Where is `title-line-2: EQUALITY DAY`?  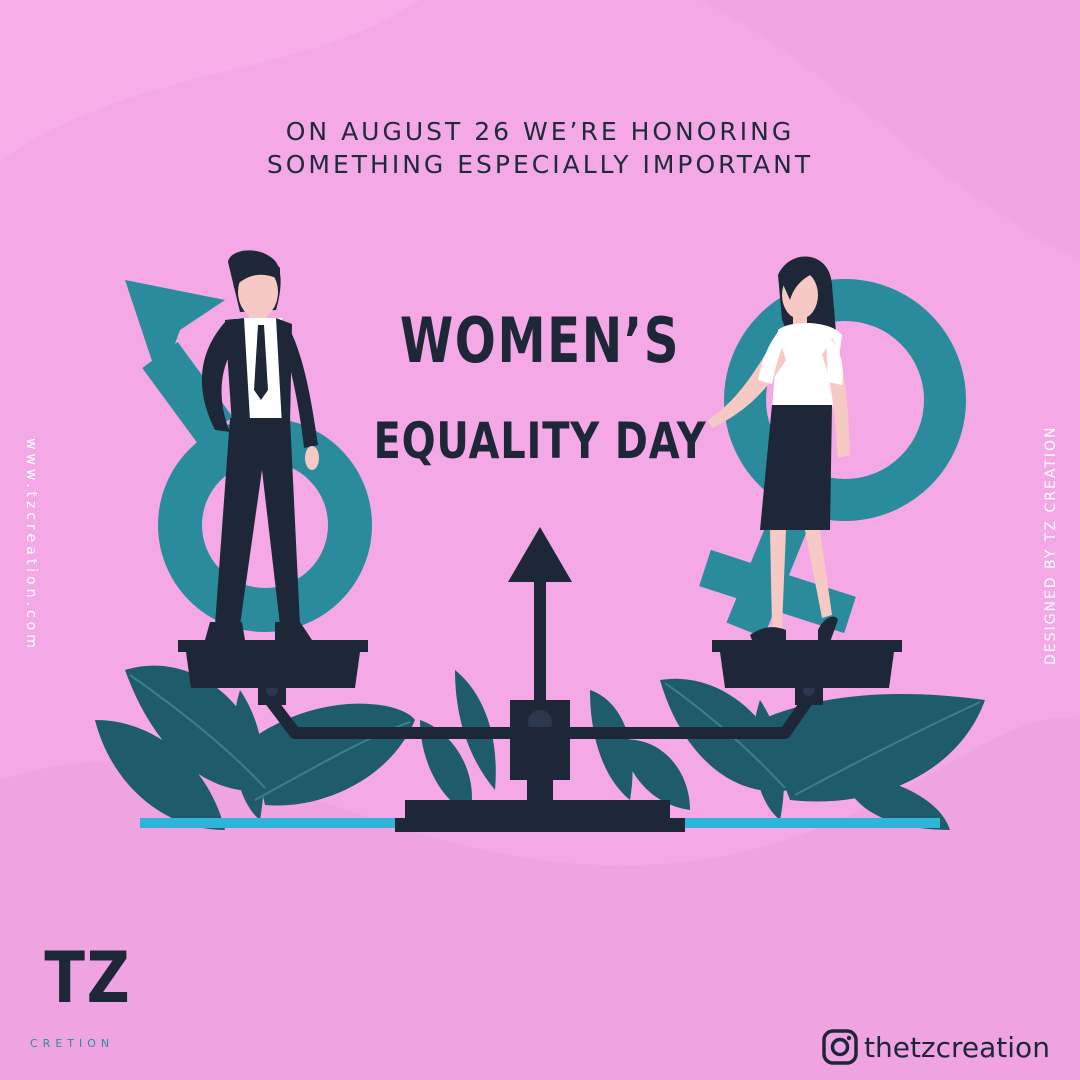 title-line-2: EQUALITY DAY is located at coordinates (540, 441).